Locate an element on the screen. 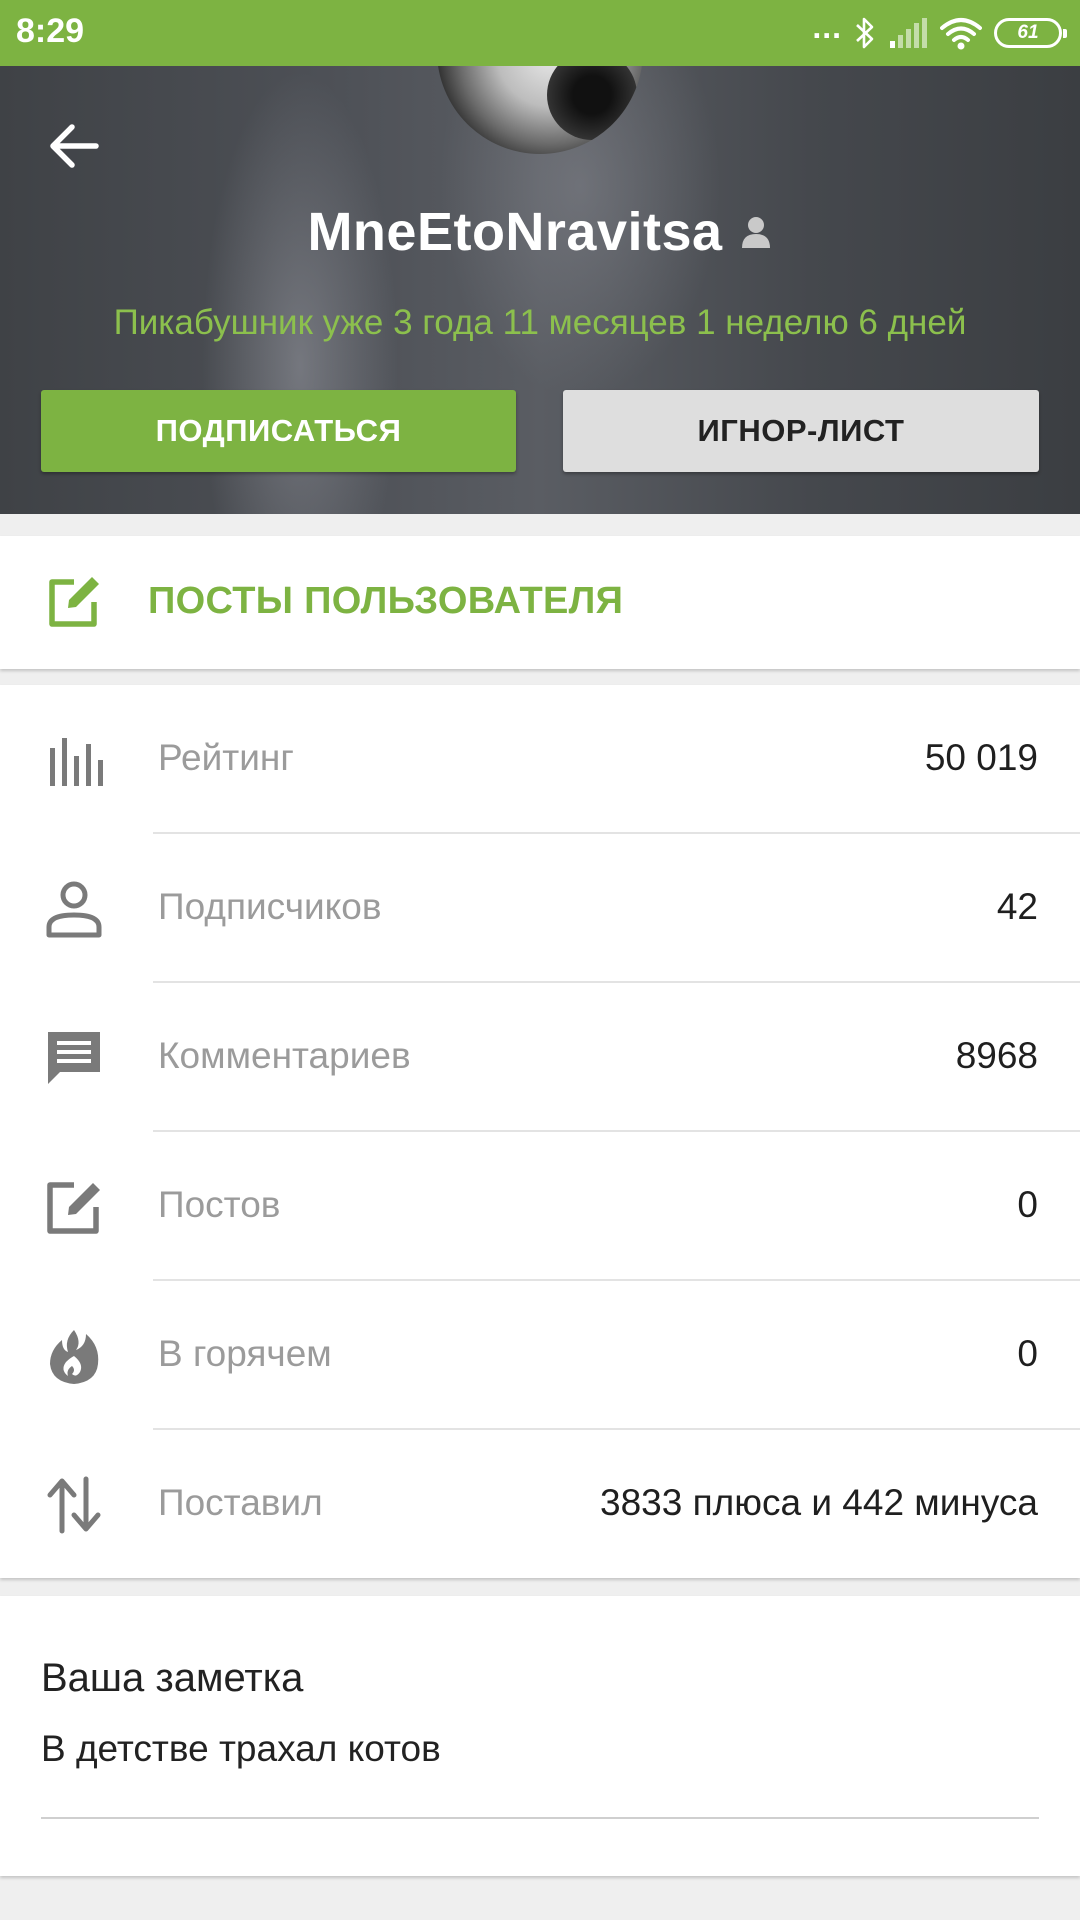 The width and height of the screenshot is (1080, 1920). stat-row-followers: Подписчиков 42 is located at coordinates (540, 908).